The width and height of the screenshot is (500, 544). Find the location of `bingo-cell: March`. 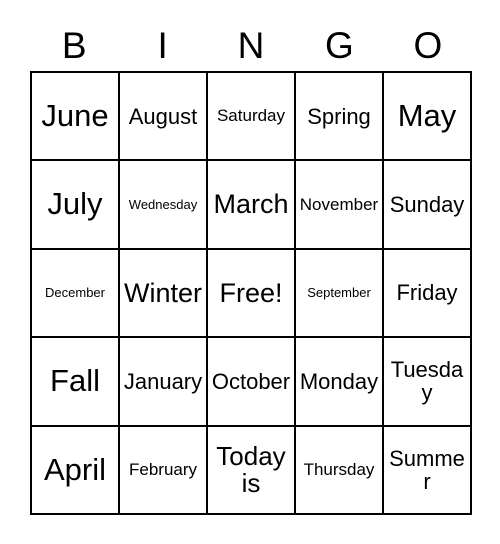

bingo-cell: March is located at coordinates (252, 205).